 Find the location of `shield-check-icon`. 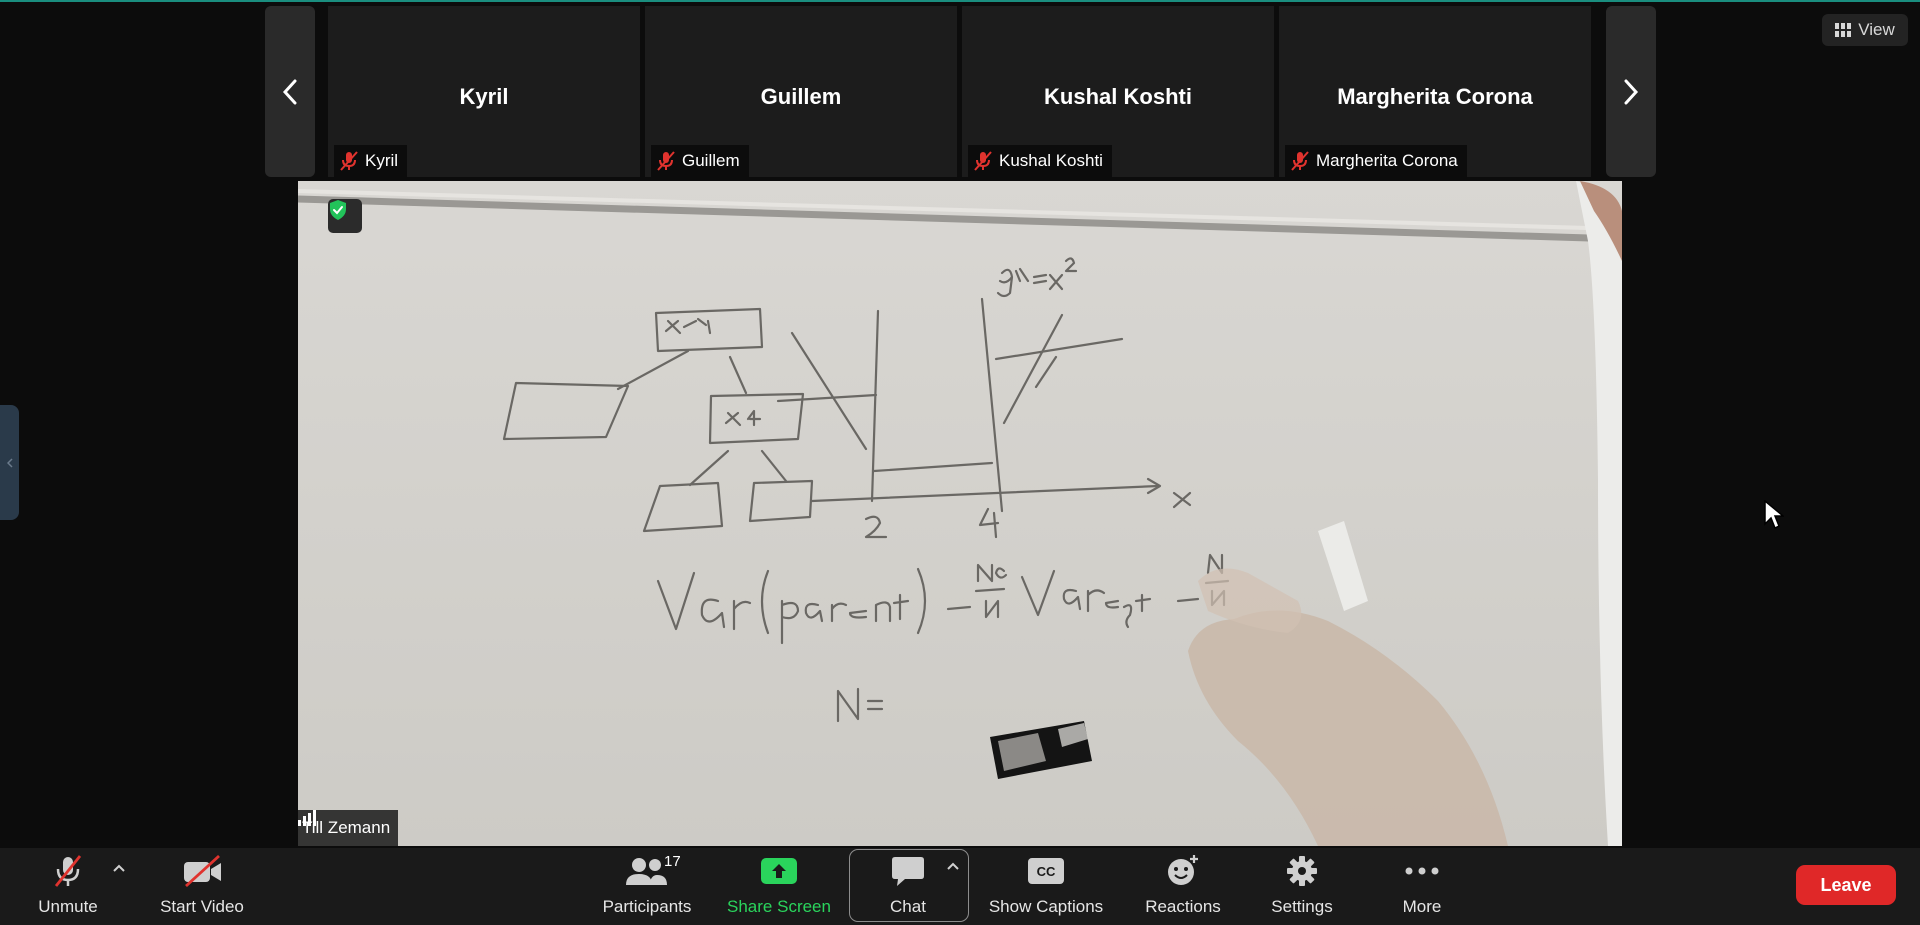

shield-check-icon is located at coordinates (338, 210).